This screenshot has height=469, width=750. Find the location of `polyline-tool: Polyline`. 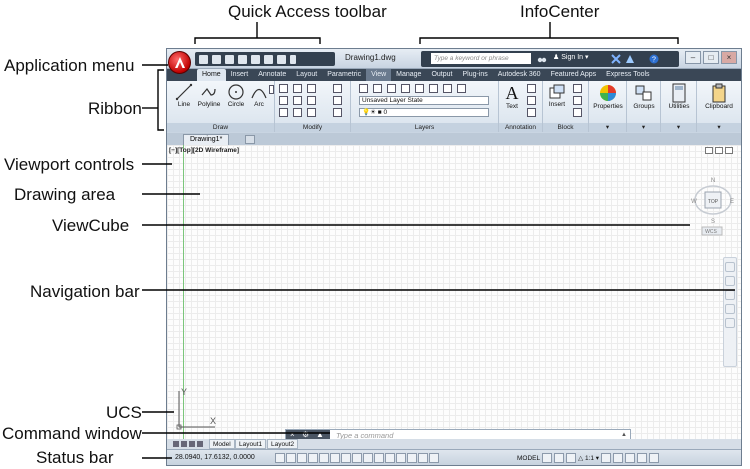

polyline-tool: Polyline is located at coordinates (209, 95).